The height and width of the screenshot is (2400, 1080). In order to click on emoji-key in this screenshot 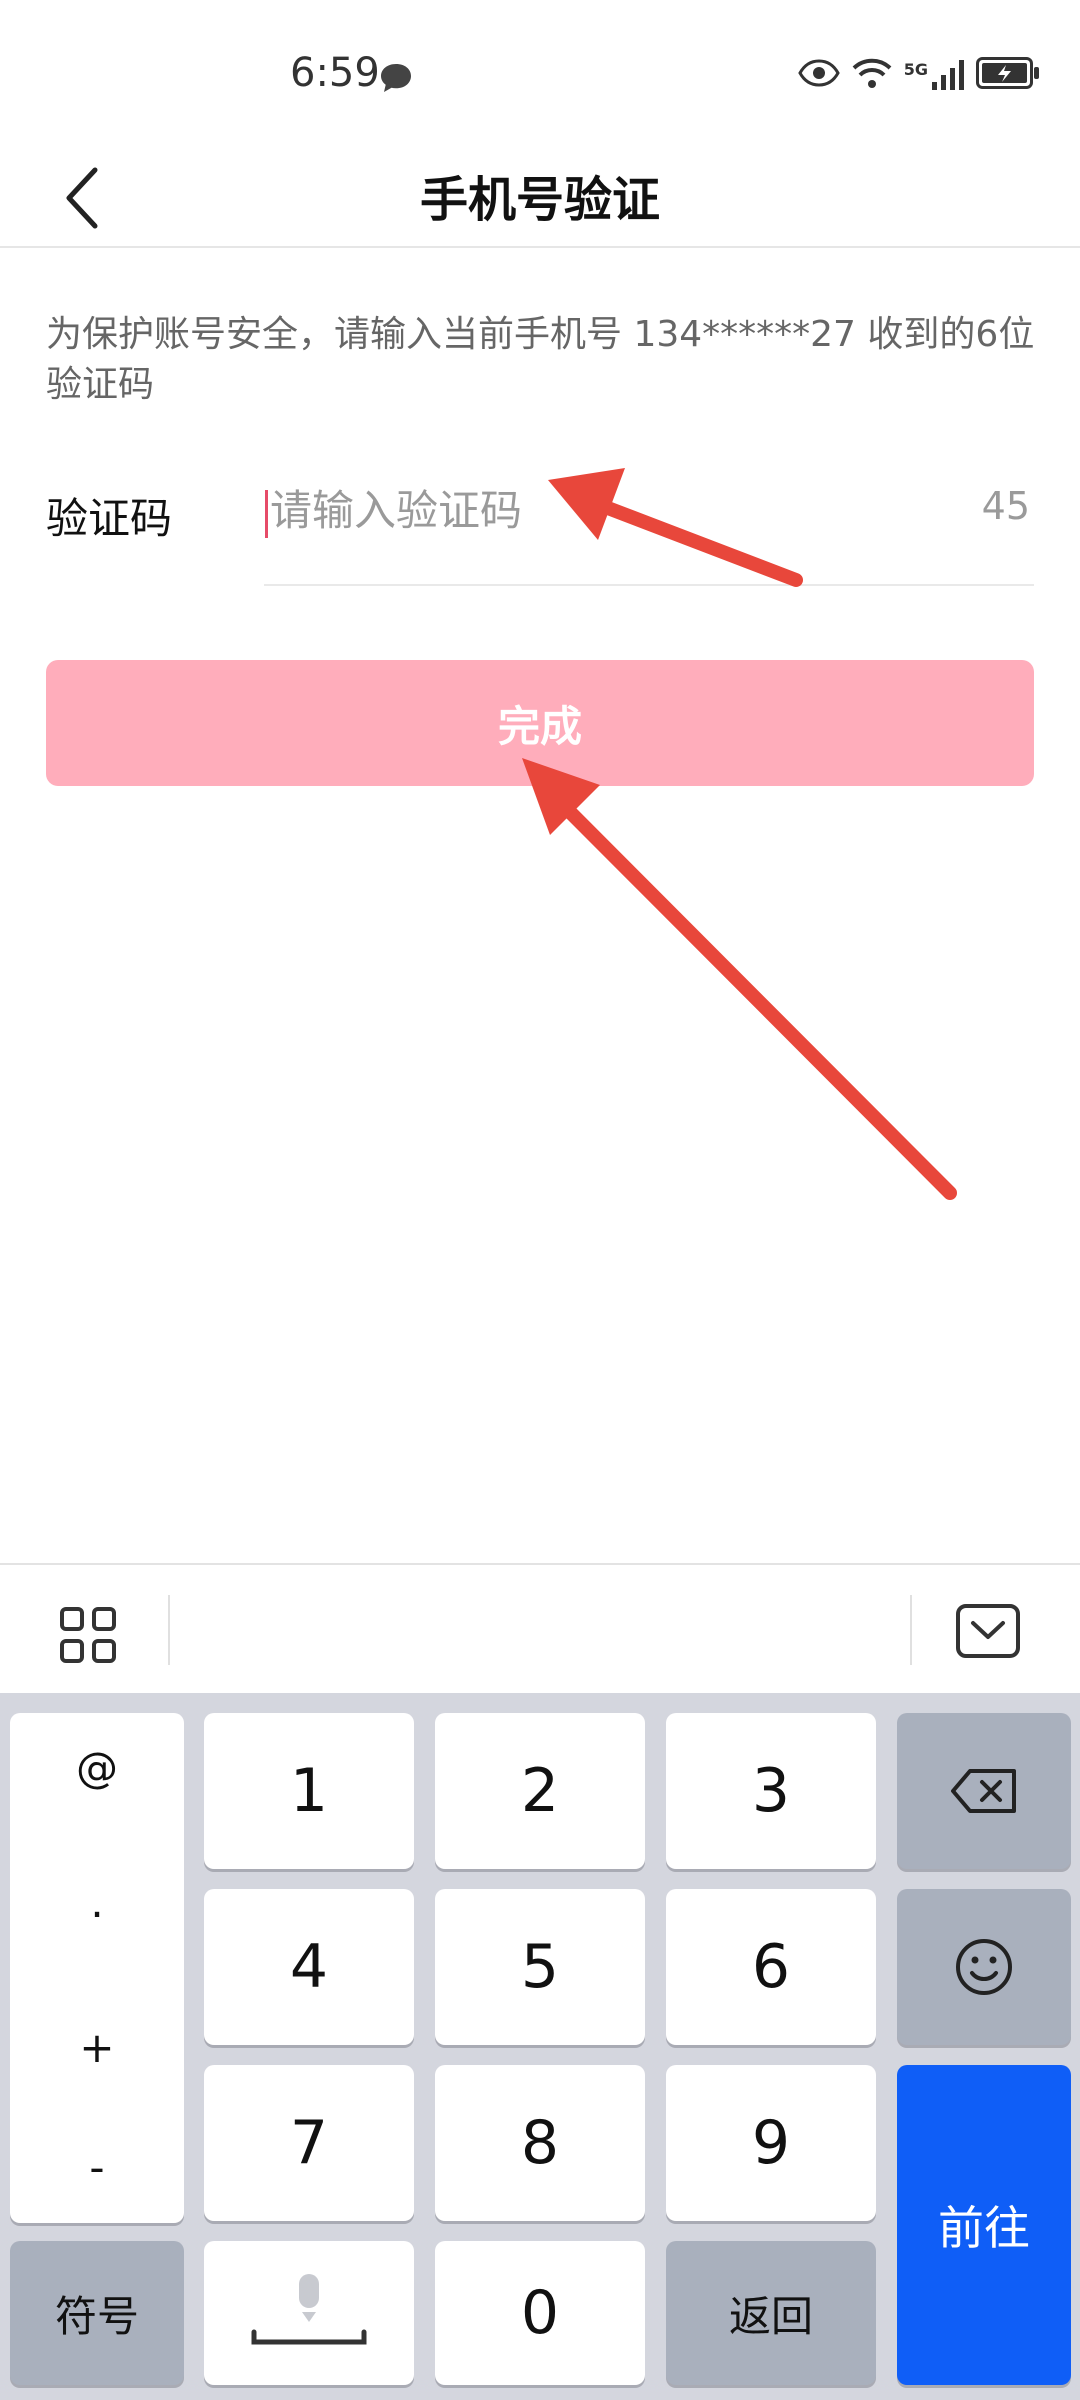, I will do `click(984, 1967)`.